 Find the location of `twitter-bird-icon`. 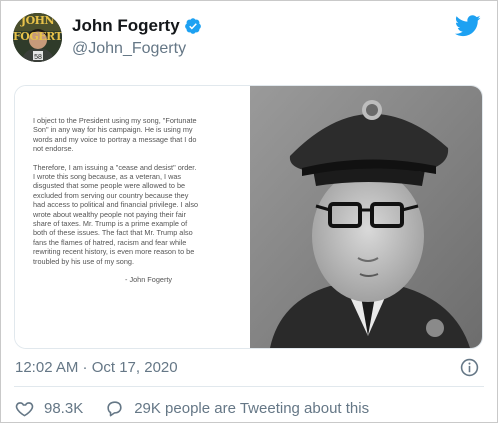

twitter-bird-icon is located at coordinates (468, 26).